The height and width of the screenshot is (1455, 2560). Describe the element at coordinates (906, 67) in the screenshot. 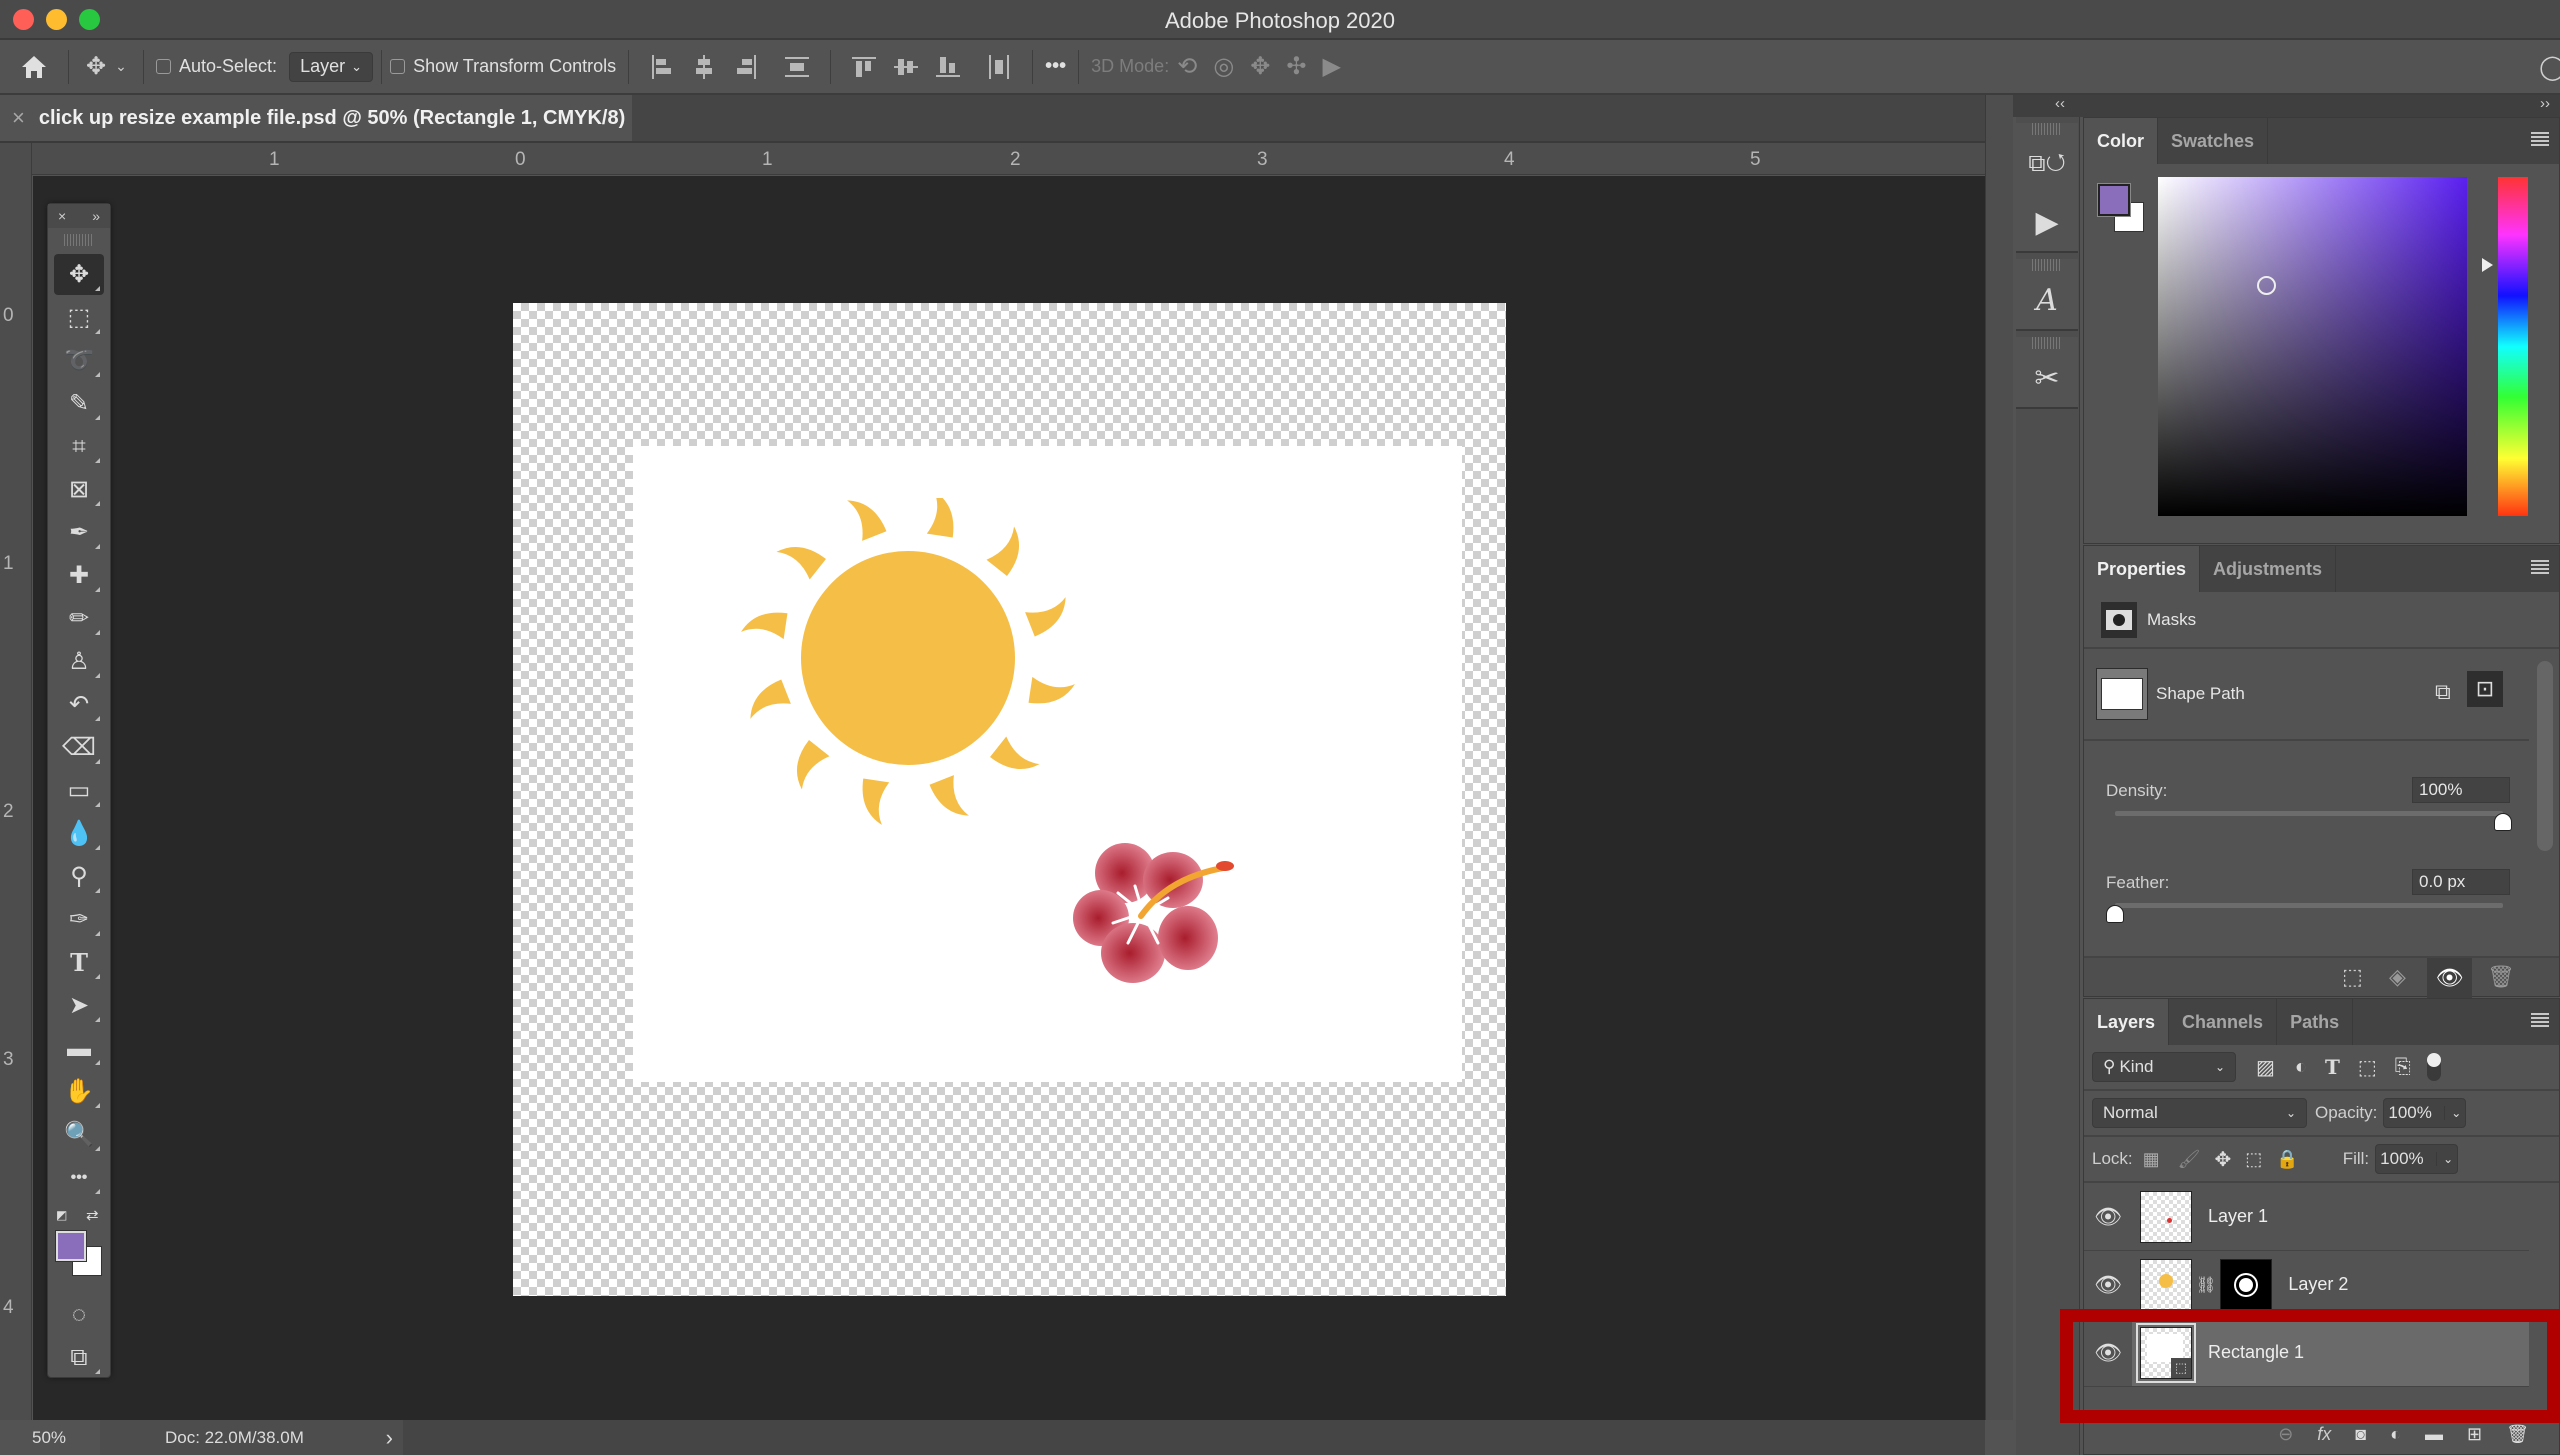

I see `align-vertical-centers-icon` at that location.